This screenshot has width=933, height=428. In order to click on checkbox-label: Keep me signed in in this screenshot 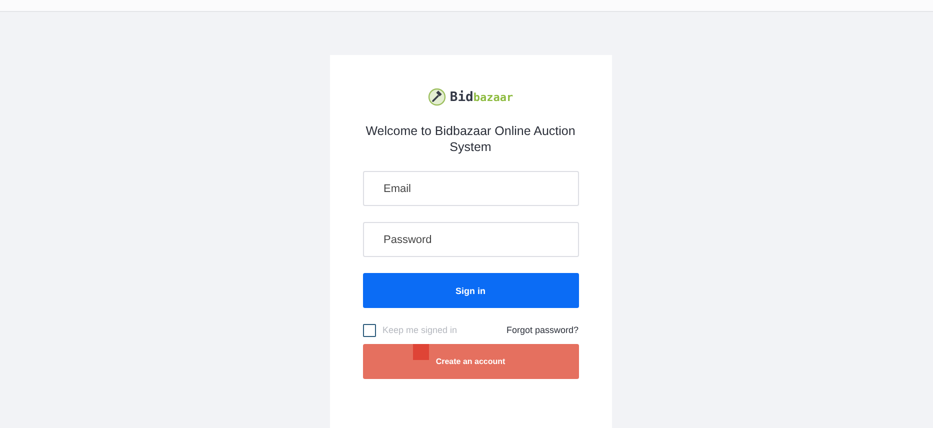, I will do `click(420, 330)`.